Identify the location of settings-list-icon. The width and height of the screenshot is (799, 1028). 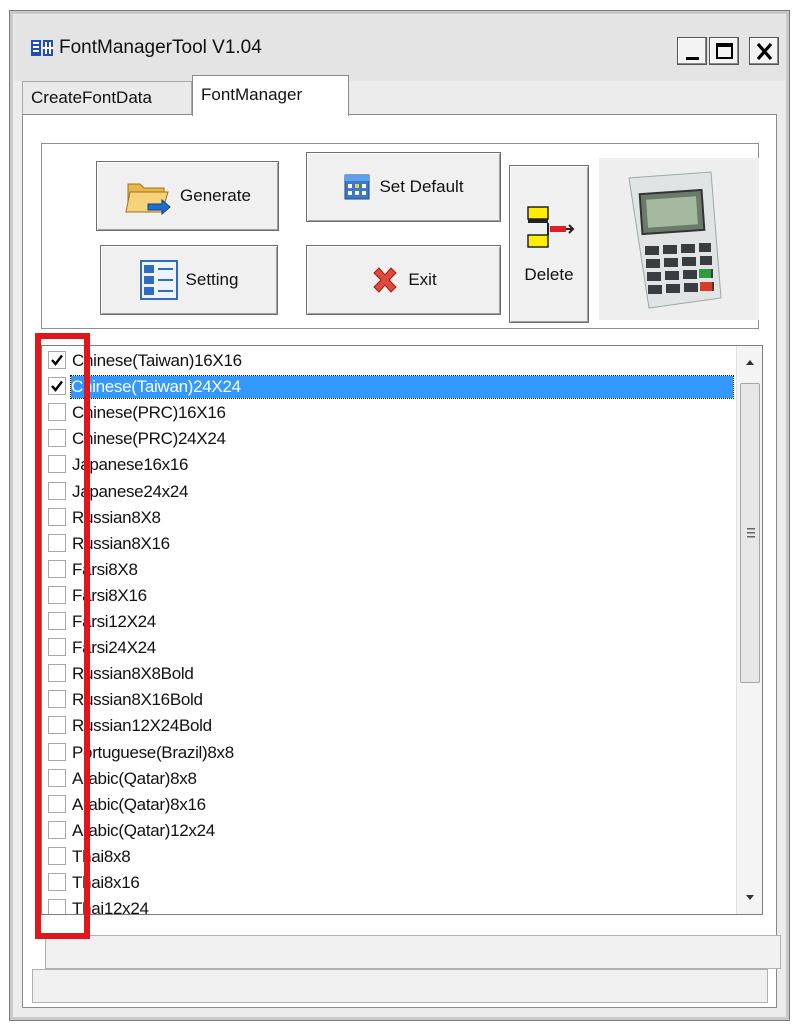
(158, 280).